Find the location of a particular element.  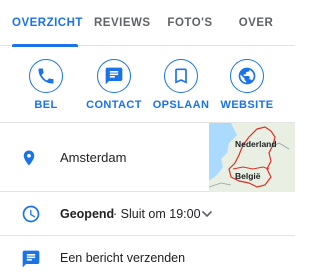

call-label: BEL is located at coordinates (46, 105).